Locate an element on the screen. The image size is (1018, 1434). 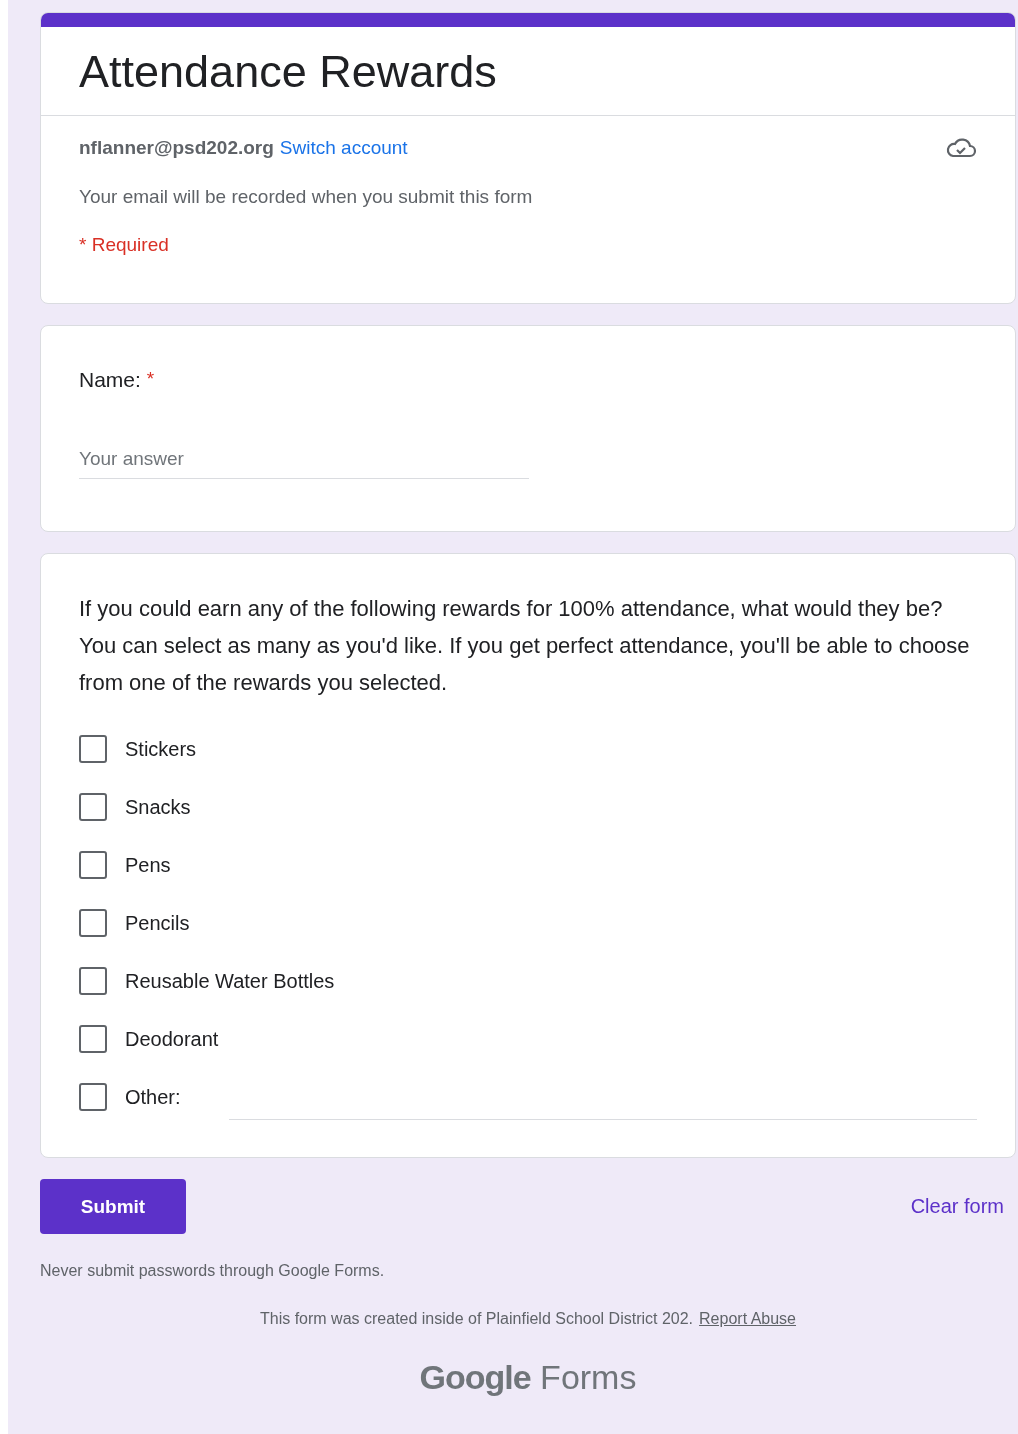
option-label: Deodorant is located at coordinates (172, 1039).